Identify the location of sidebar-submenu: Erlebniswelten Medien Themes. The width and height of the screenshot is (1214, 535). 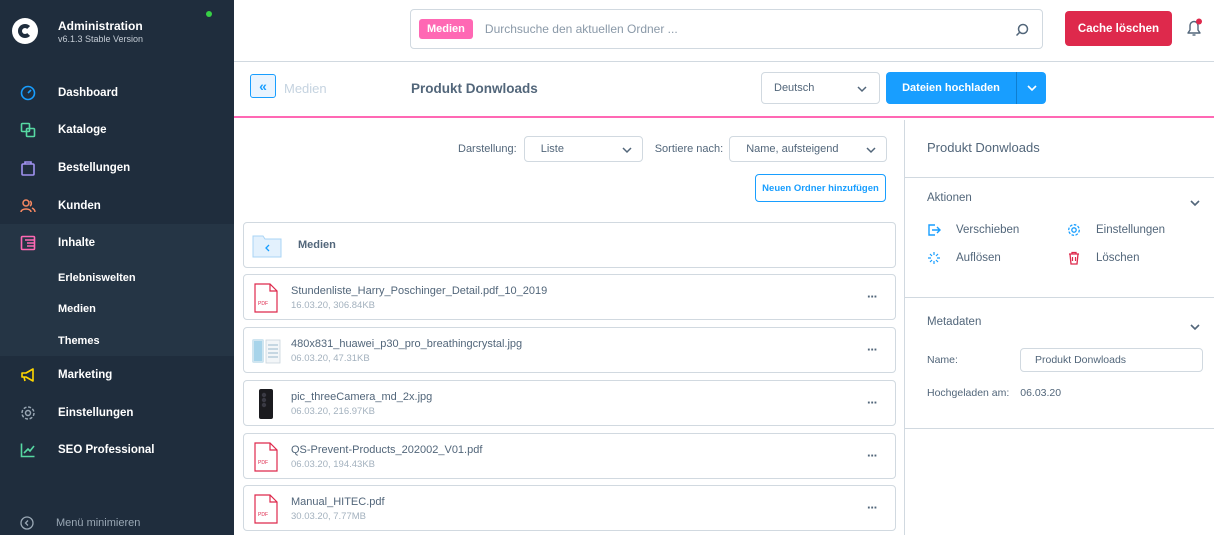
(117, 309).